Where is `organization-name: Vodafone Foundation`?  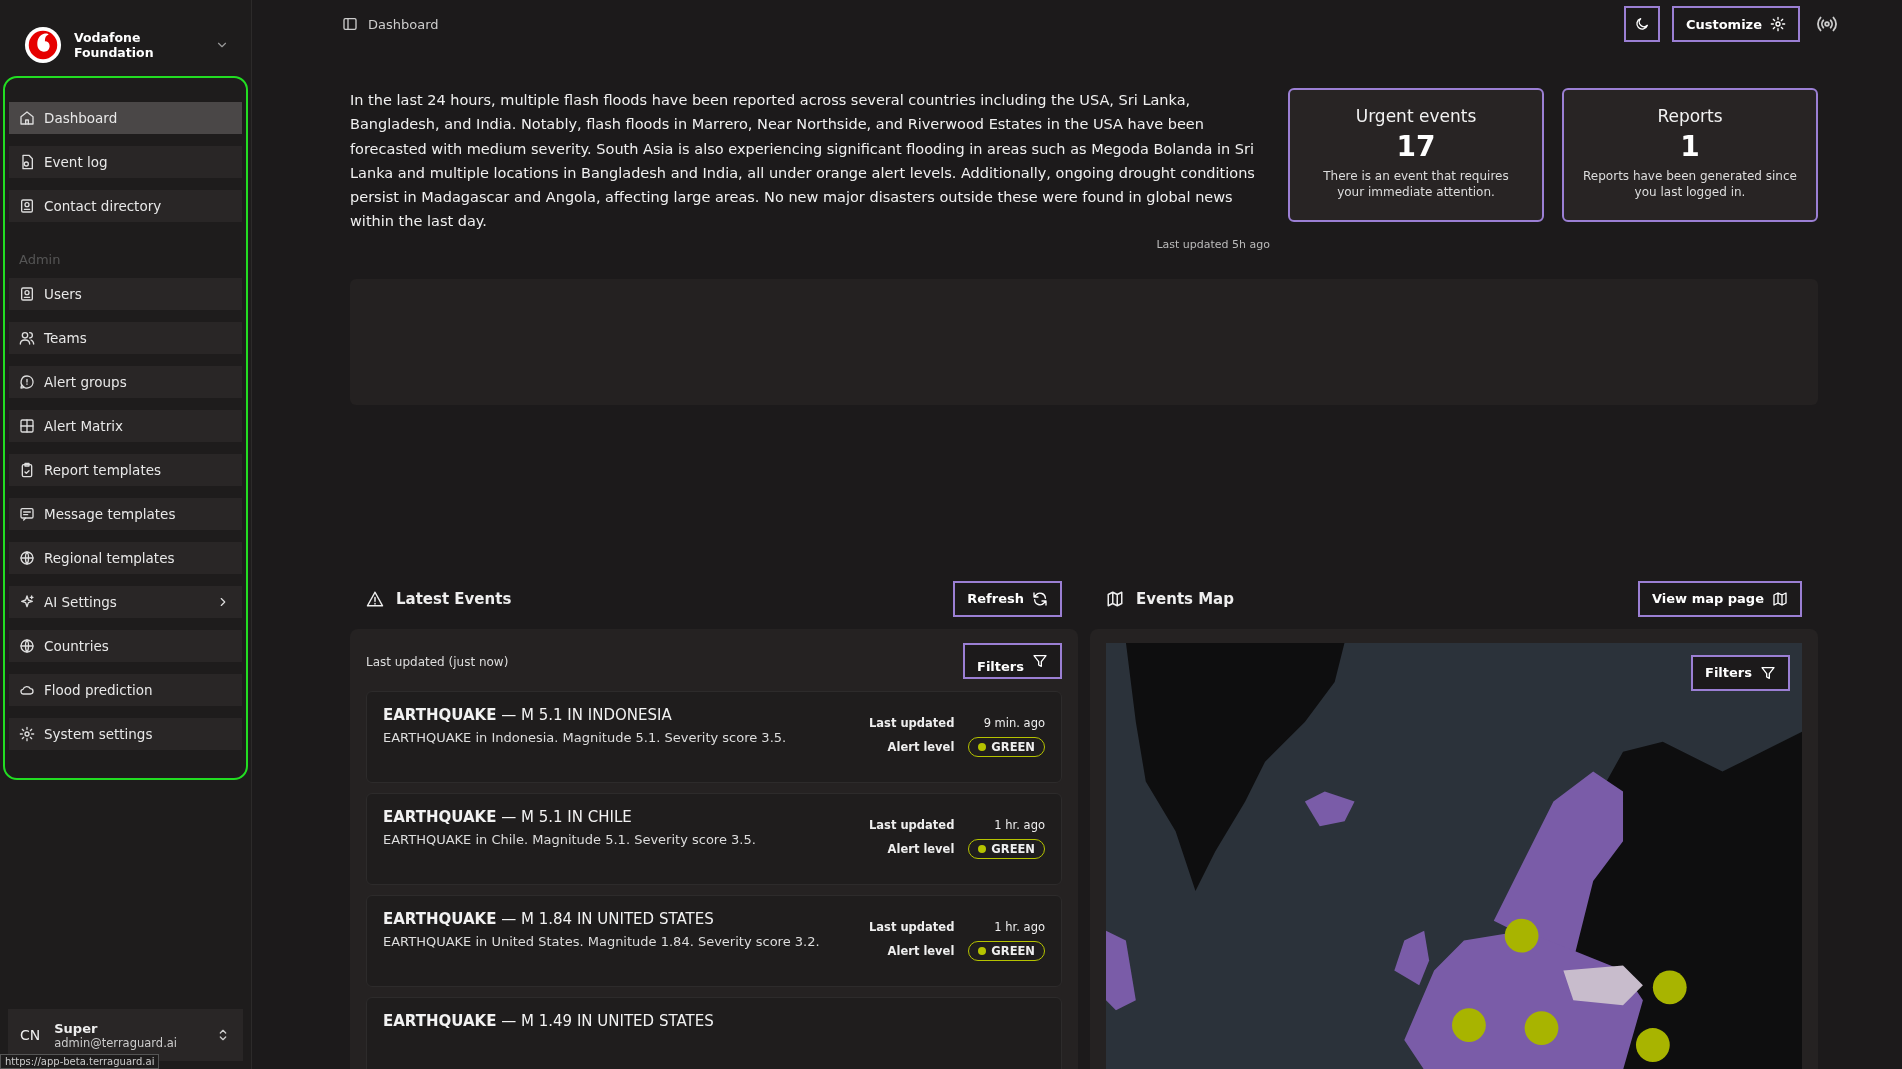
organization-name: Vodafone Foundation is located at coordinates (114, 45).